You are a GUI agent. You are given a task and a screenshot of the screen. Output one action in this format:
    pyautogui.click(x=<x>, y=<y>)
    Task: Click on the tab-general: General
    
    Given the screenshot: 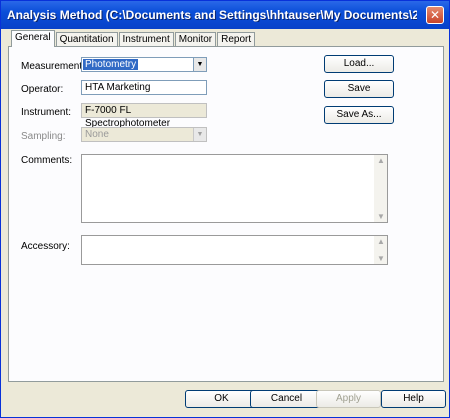 What is the action you would take?
    pyautogui.click(x=33, y=38)
    